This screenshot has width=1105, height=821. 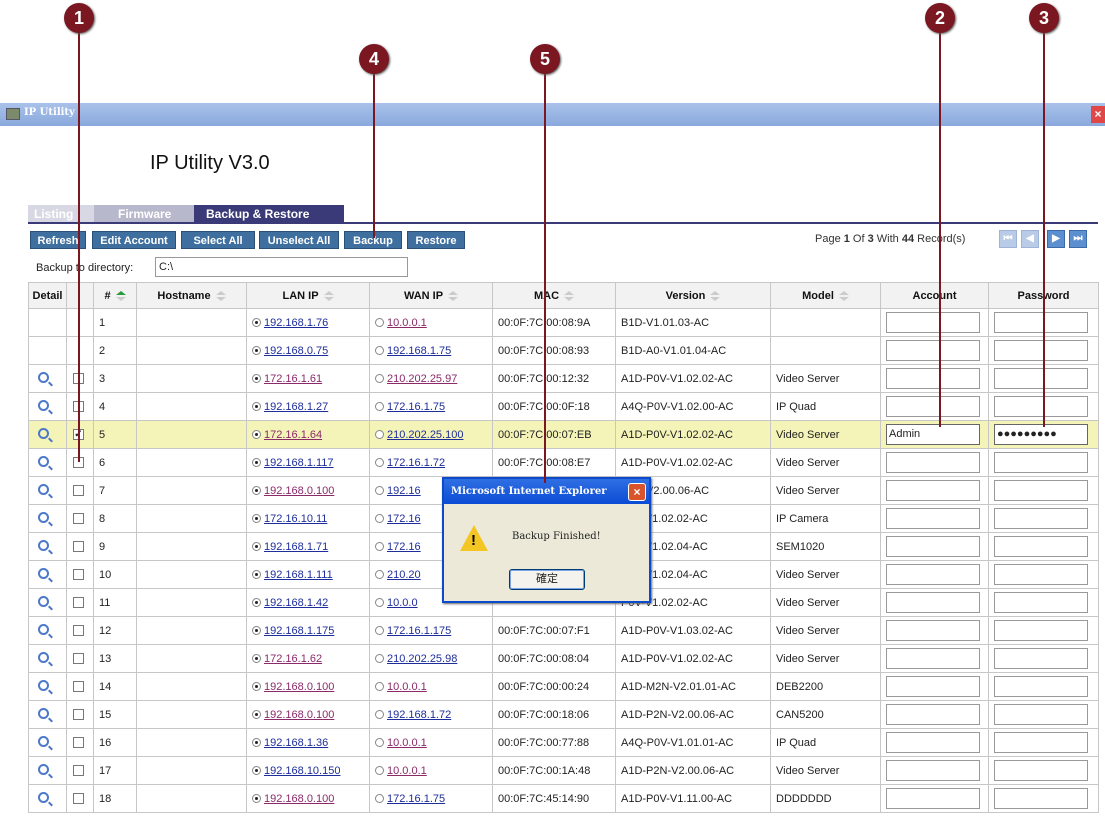 What do you see at coordinates (281, 267) in the screenshot?
I see `backup-directory-input: C:\` at bounding box center [281, 267].